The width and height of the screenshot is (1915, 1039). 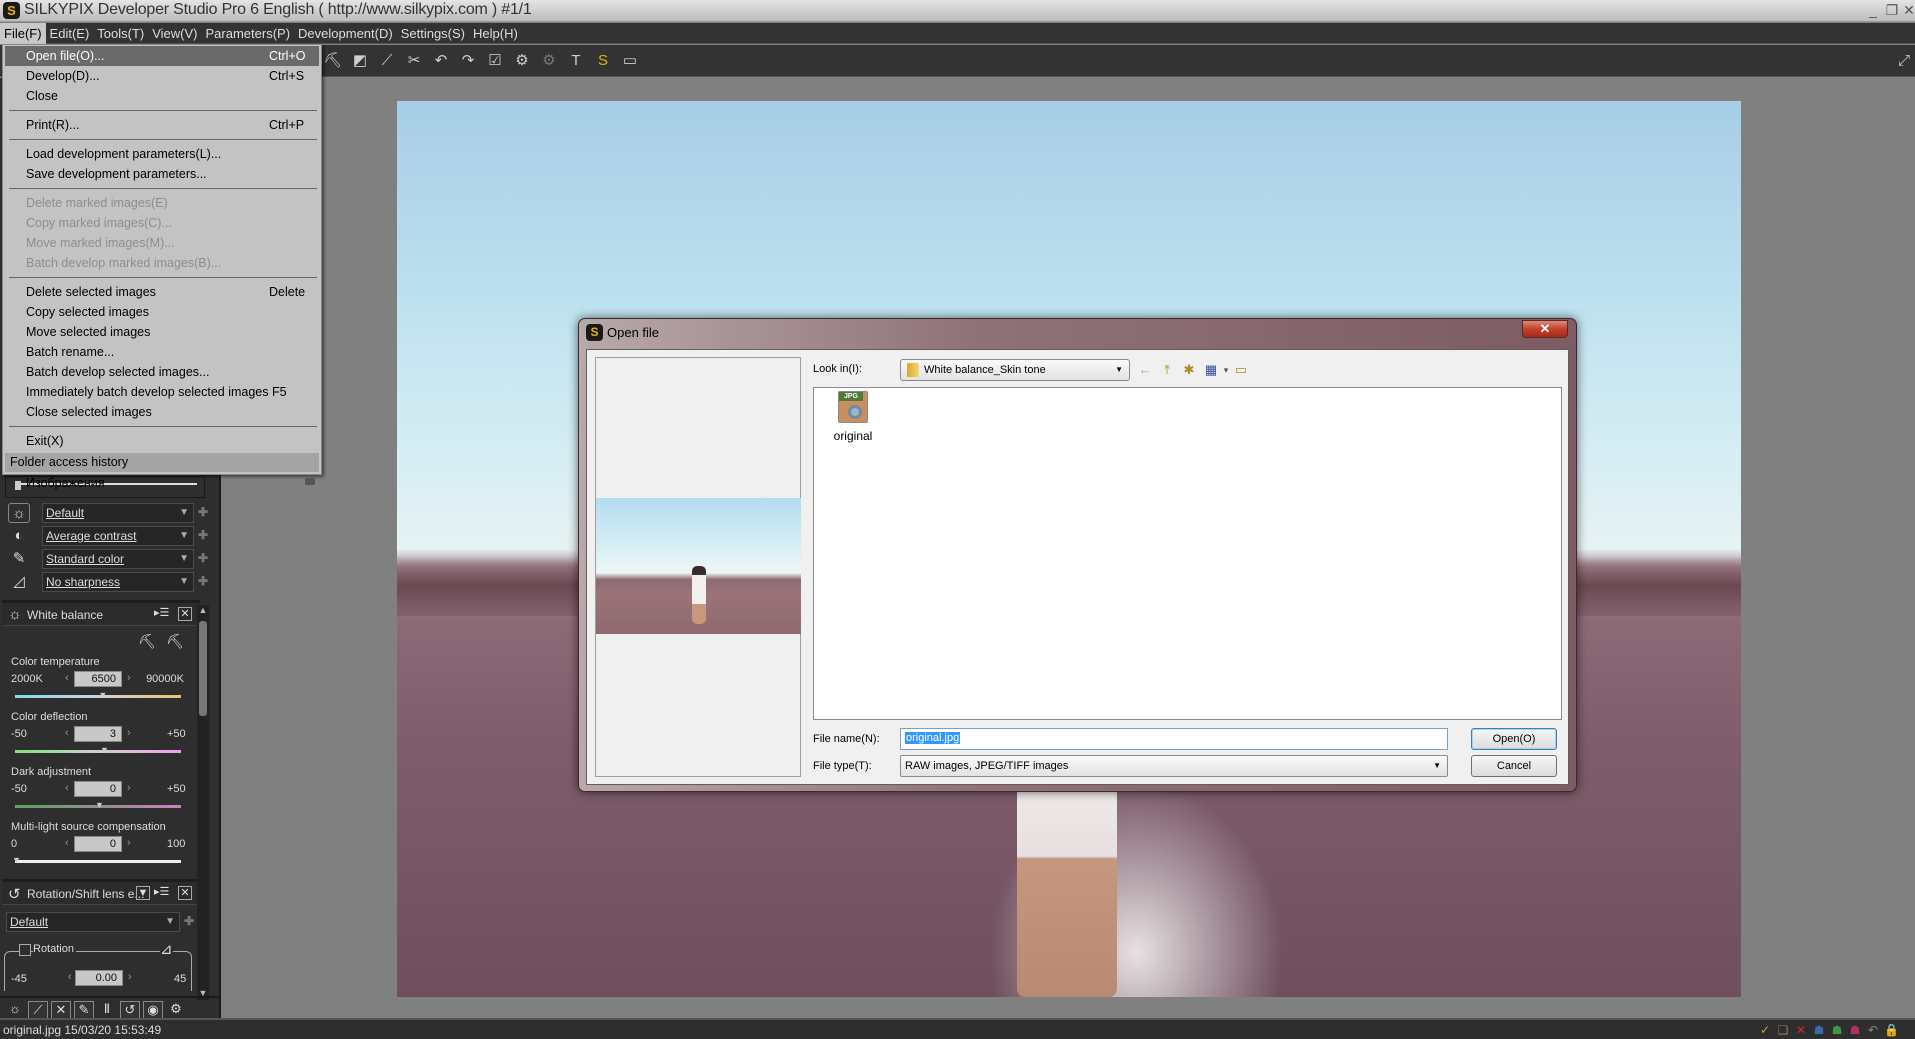 I want to click on rotation-checkbox, so click(x=25, y=950).